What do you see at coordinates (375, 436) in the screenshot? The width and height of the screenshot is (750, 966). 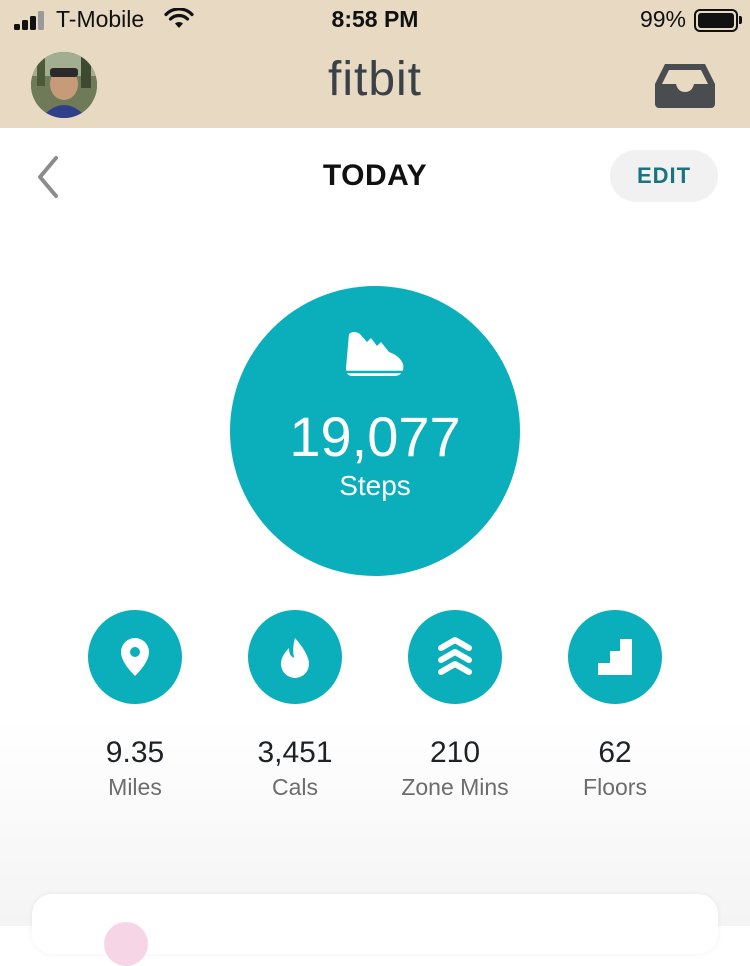 I see `steps-count: 19,077` at bounding box center [375, 436].